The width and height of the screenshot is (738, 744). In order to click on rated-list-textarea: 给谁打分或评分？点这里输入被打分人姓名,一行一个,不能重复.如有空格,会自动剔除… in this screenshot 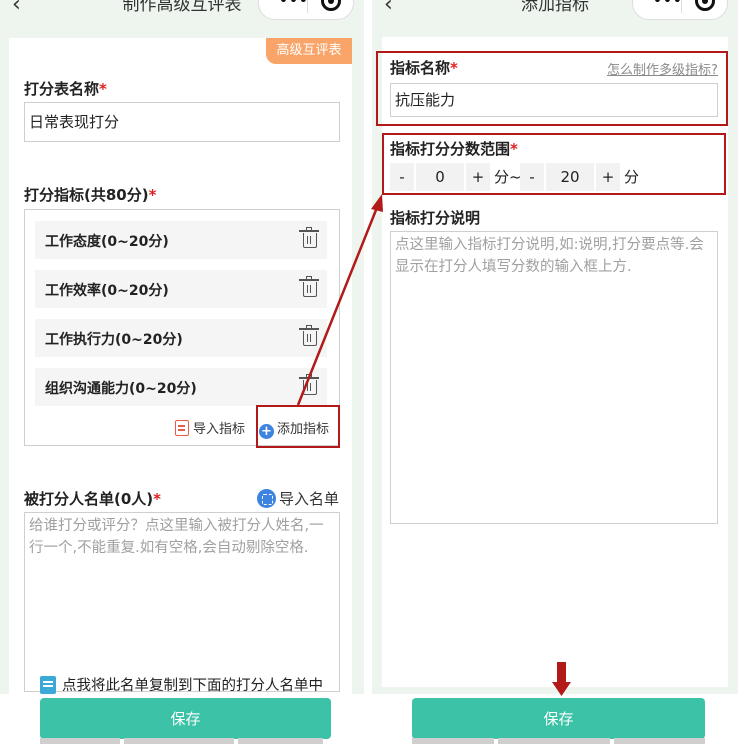, I will do `click(182, 602)`.